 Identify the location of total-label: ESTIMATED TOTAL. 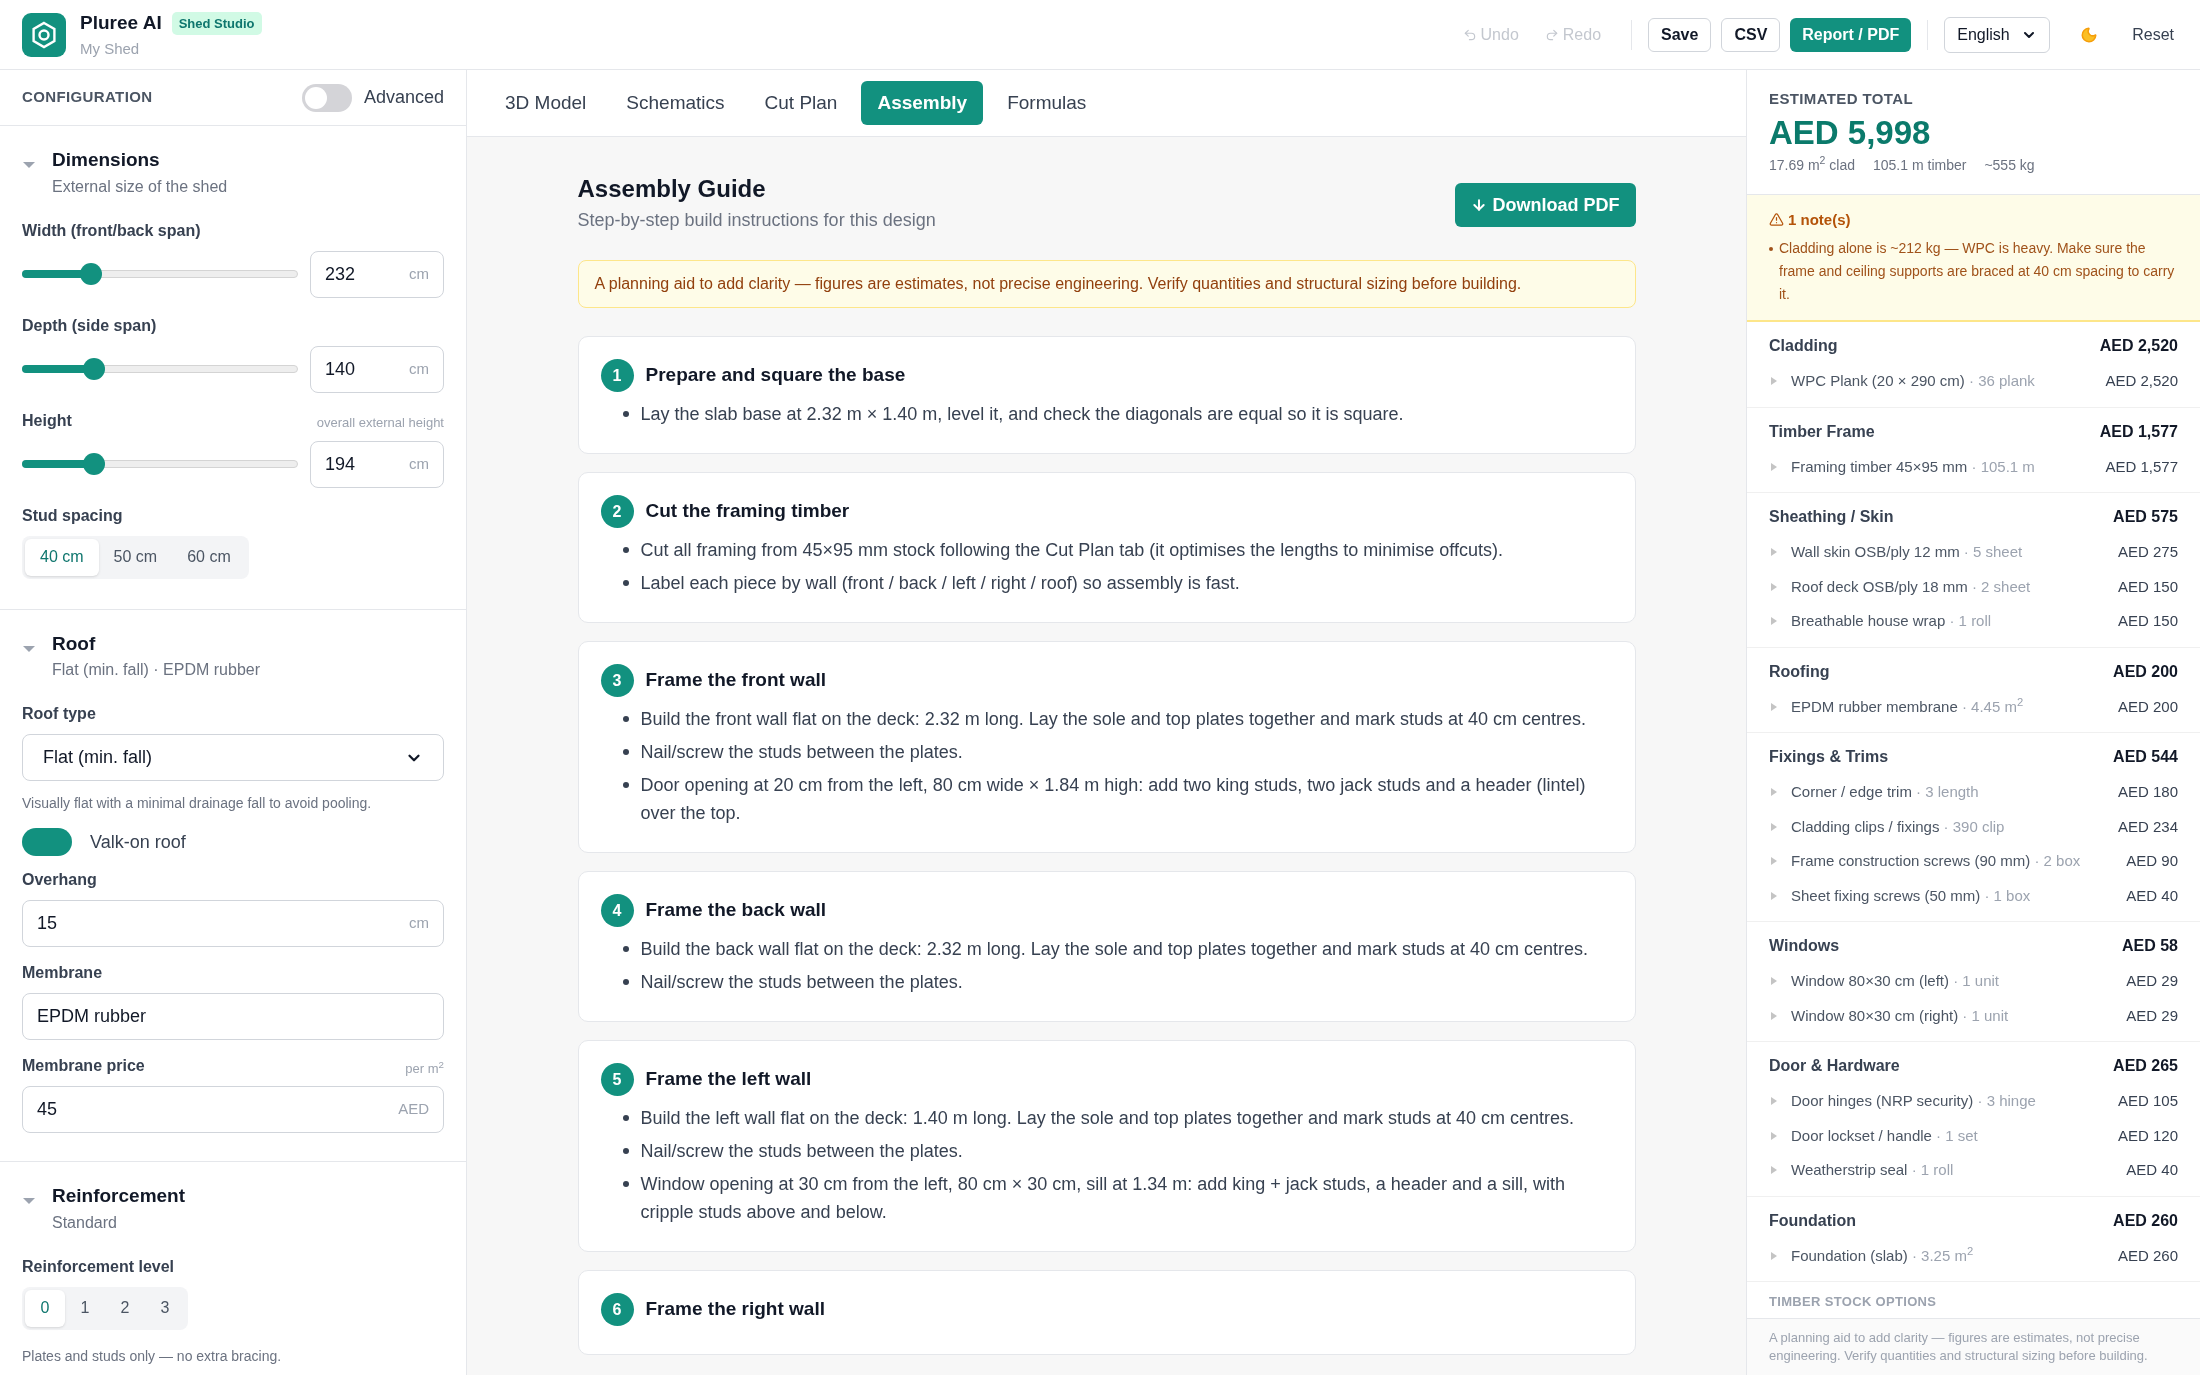
(1841, 99).